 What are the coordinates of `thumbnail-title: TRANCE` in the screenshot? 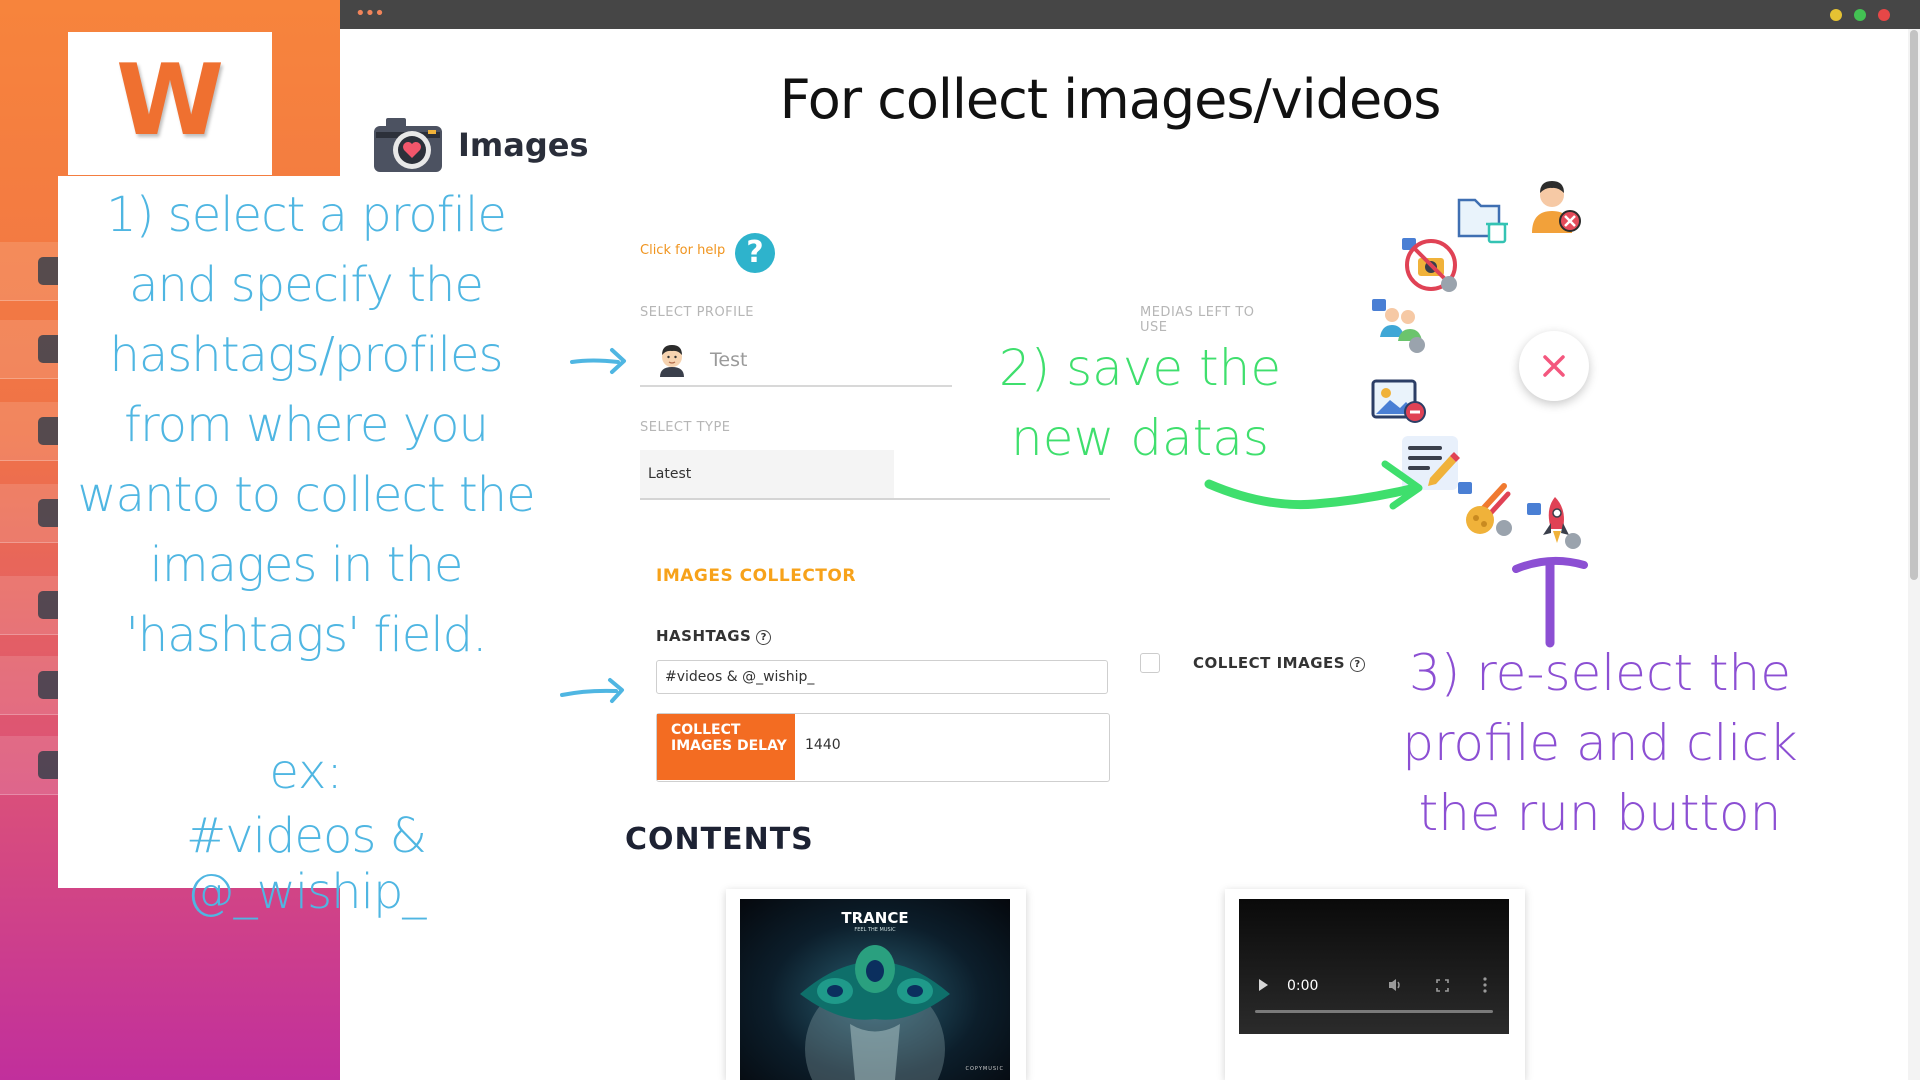 It's located at (875, 918).